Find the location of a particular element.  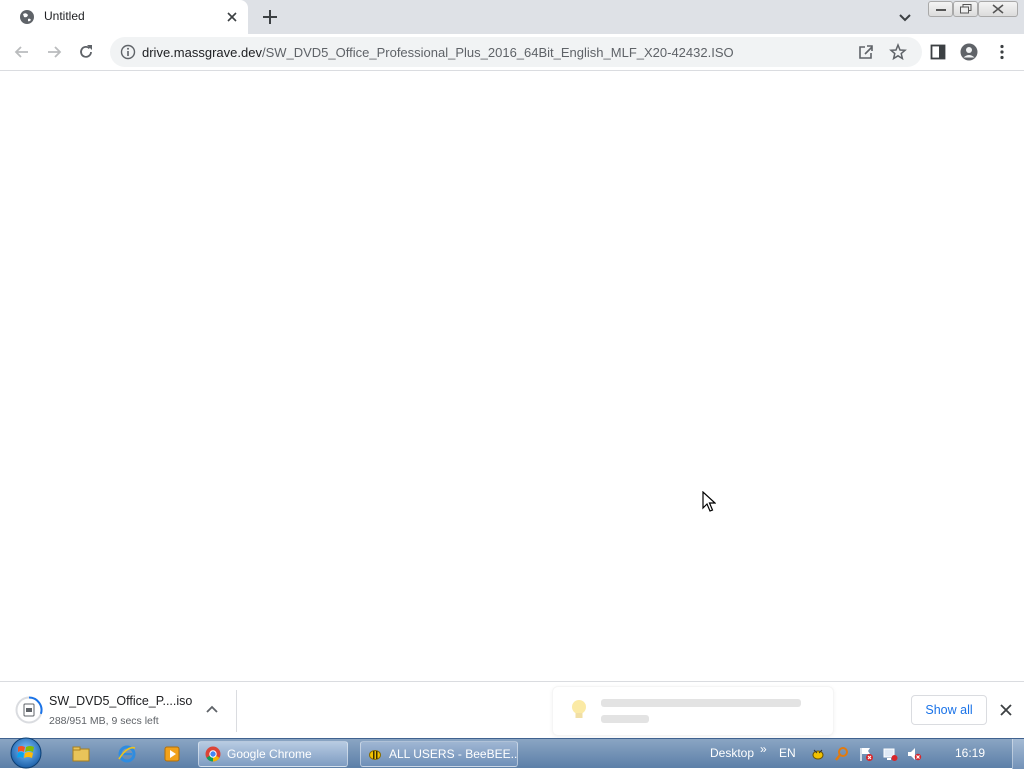

window-close-button is located at coordinates (998, 9).